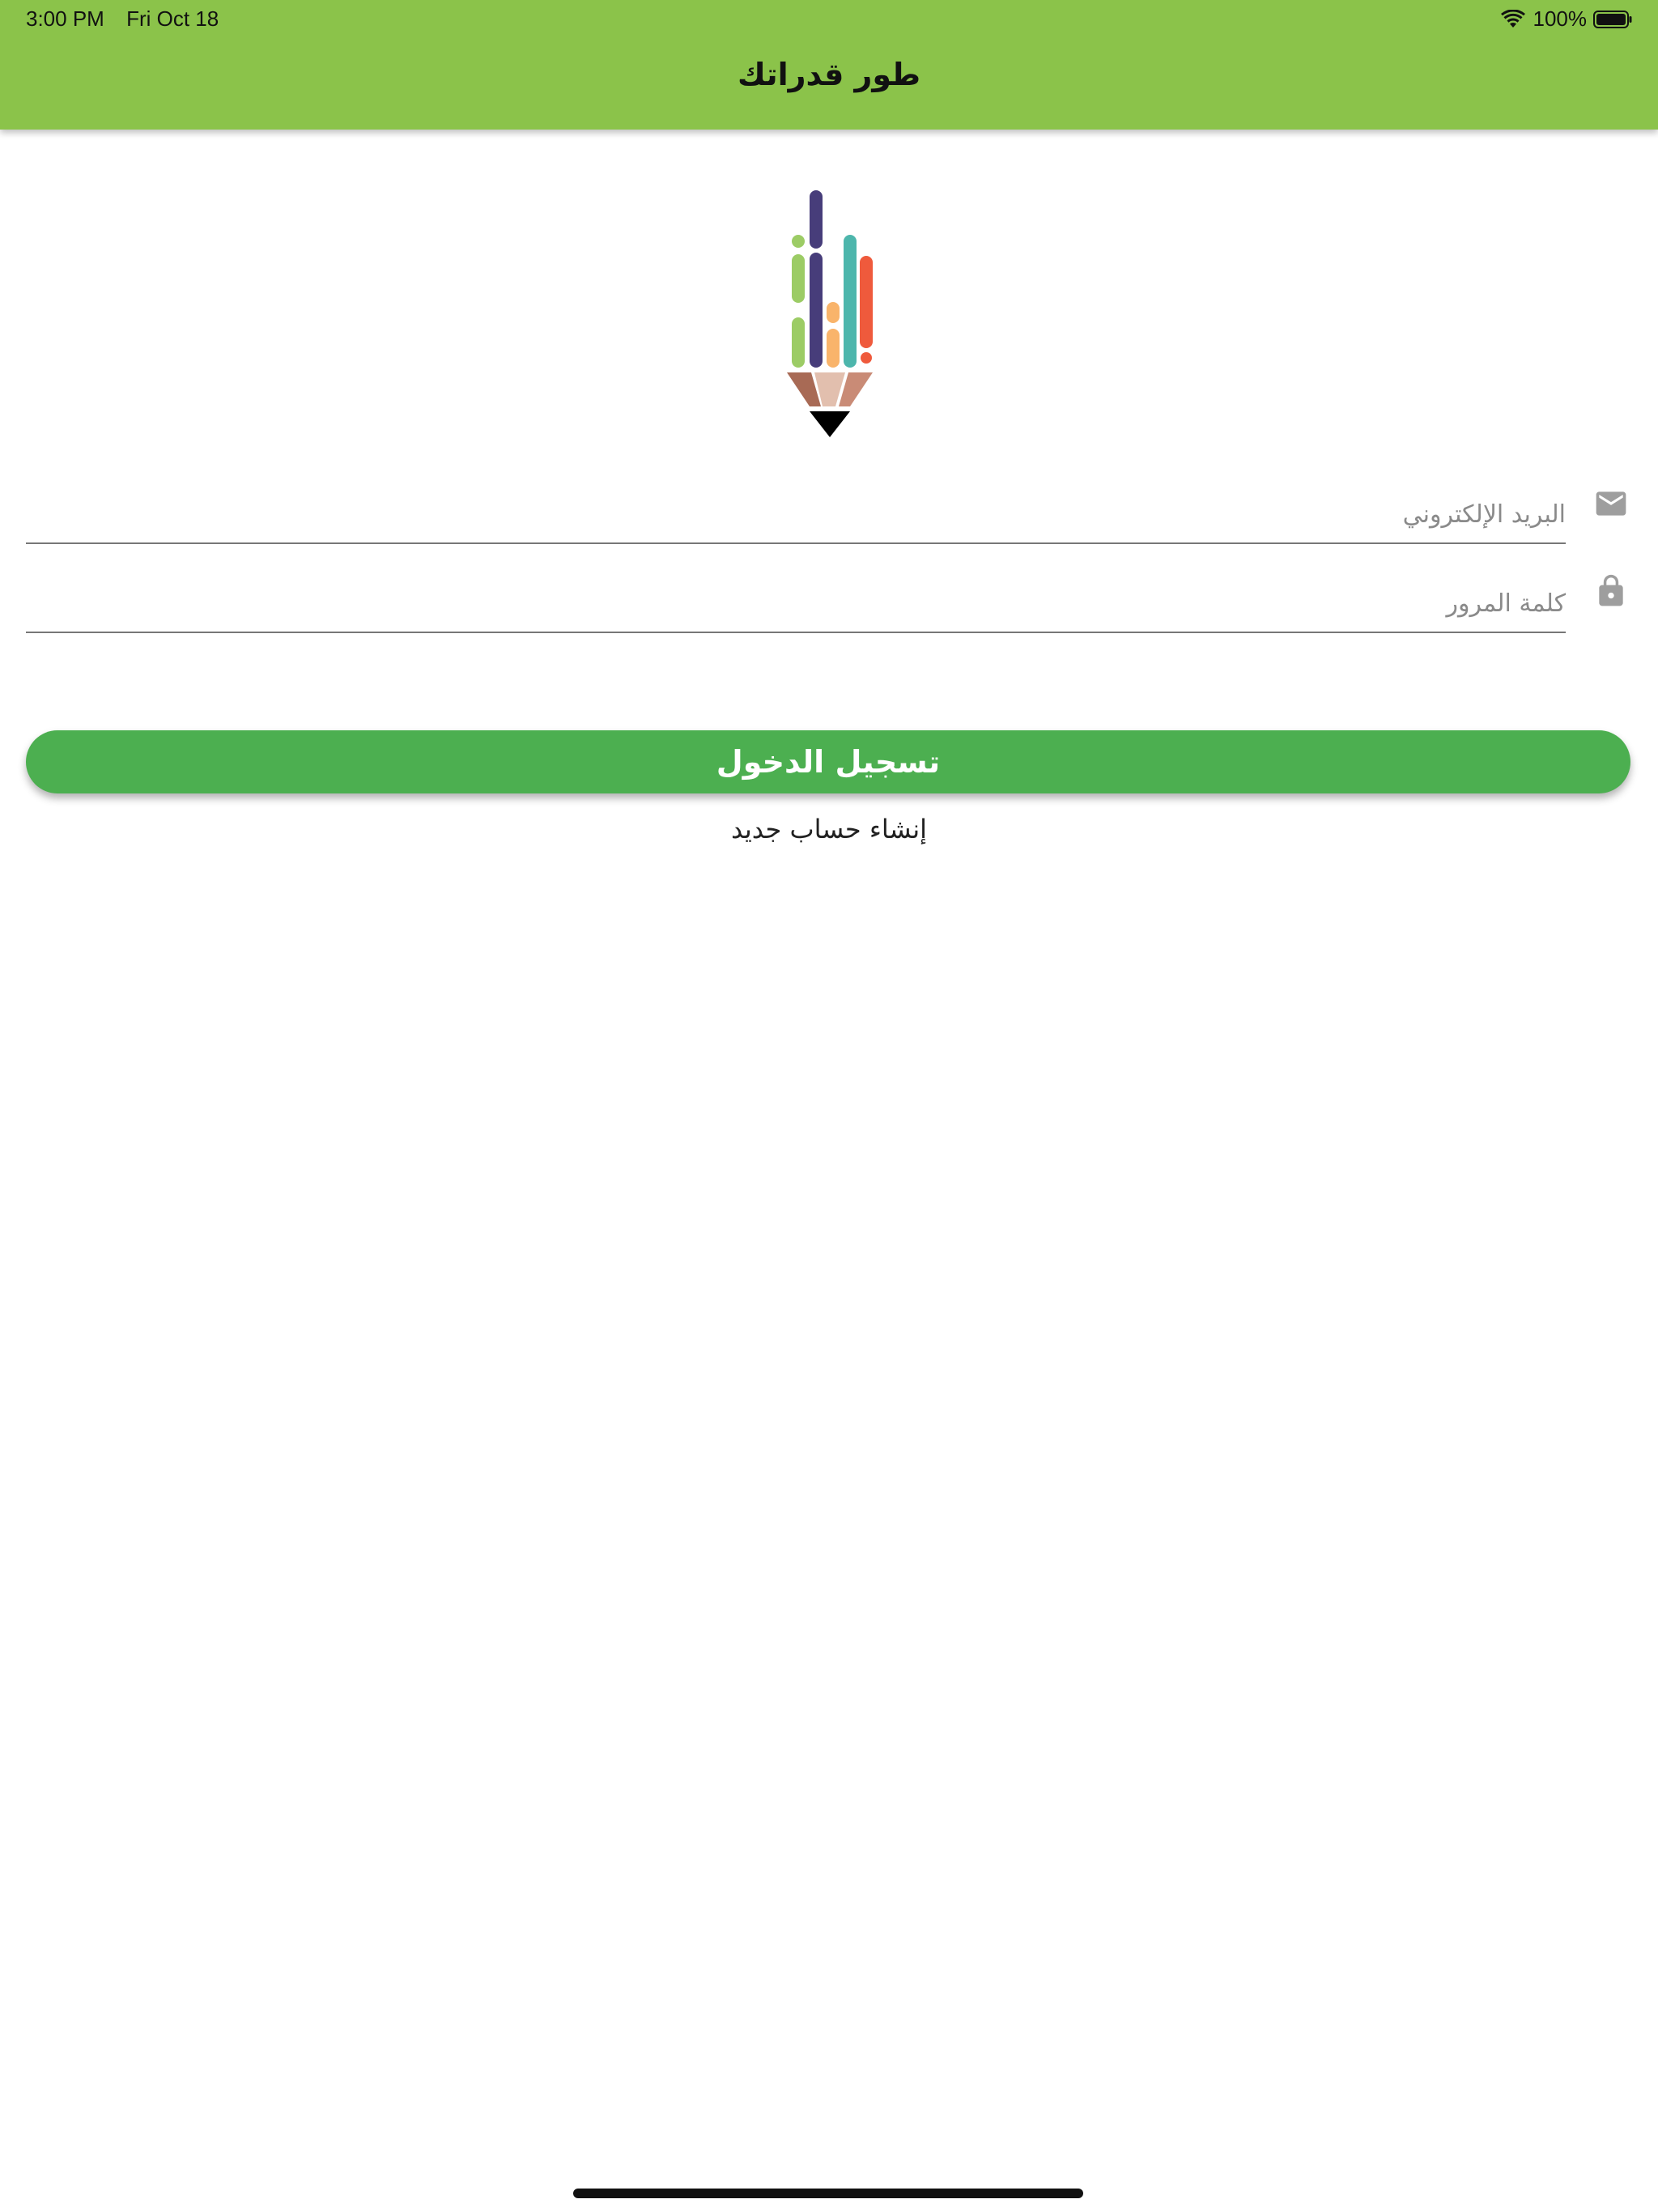 This screenshot has width=1658, height=2212. Describe the element at coordinates (1512, 19) in the screenshot. I see `wifi-icon` at that location.